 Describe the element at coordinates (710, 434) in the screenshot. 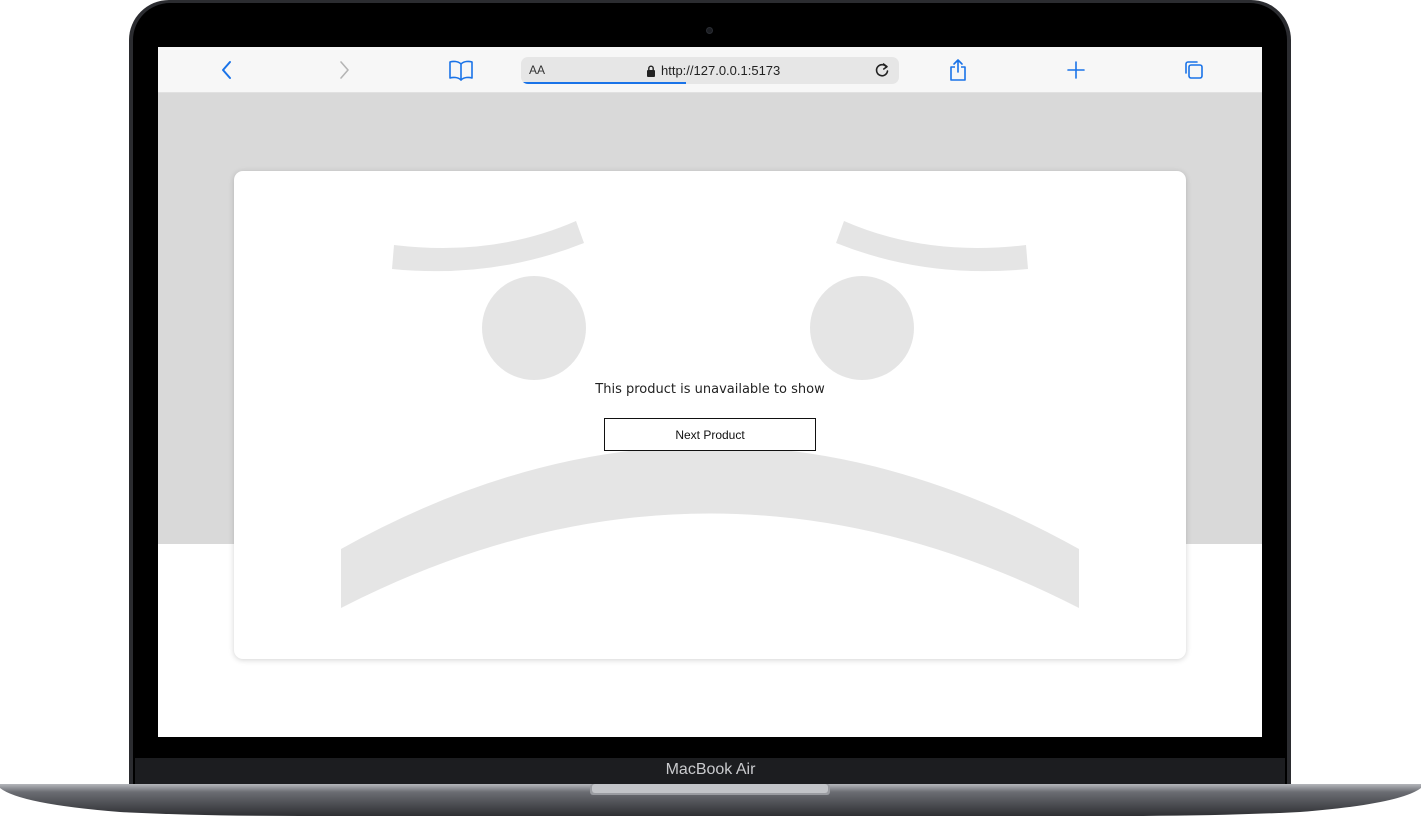

I see `next-product-button: Next Product` at that location.